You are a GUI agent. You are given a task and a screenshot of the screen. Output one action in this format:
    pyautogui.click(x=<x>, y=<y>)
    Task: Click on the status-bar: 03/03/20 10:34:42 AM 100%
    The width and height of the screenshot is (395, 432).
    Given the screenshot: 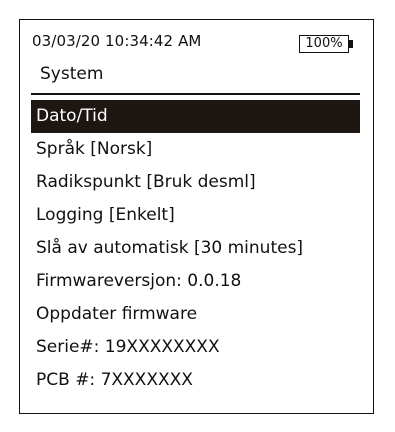 What is the action you would take?
    pyautogui.click(x=196, y=44)
    